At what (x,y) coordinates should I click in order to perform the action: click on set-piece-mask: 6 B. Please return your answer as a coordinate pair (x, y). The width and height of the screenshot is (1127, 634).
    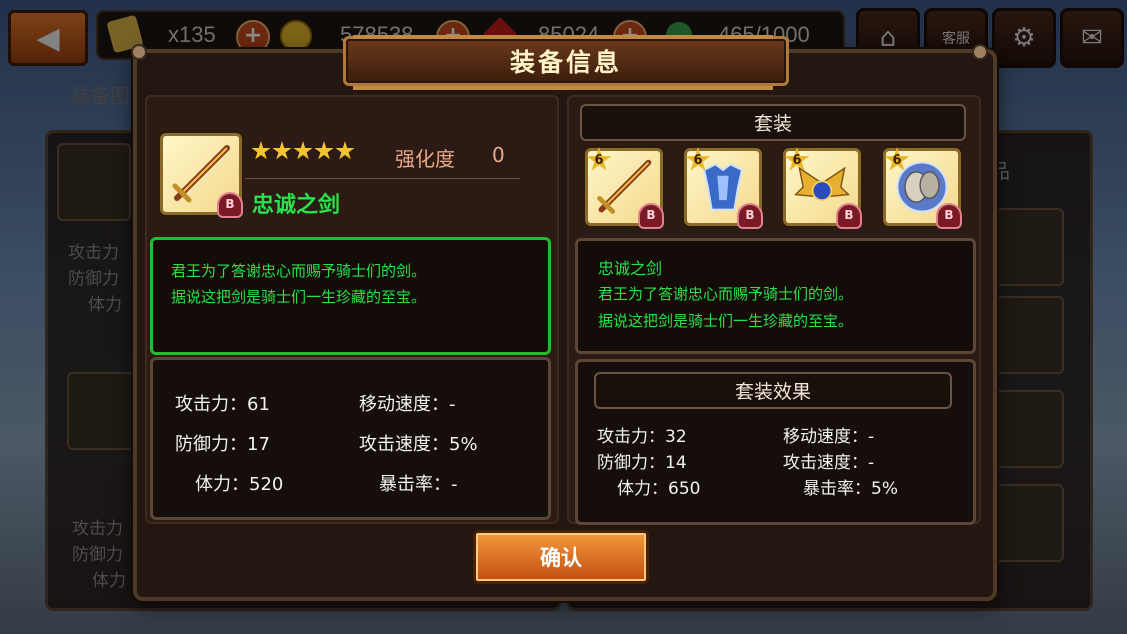
    Looking at the image, I should click on (922, 188).